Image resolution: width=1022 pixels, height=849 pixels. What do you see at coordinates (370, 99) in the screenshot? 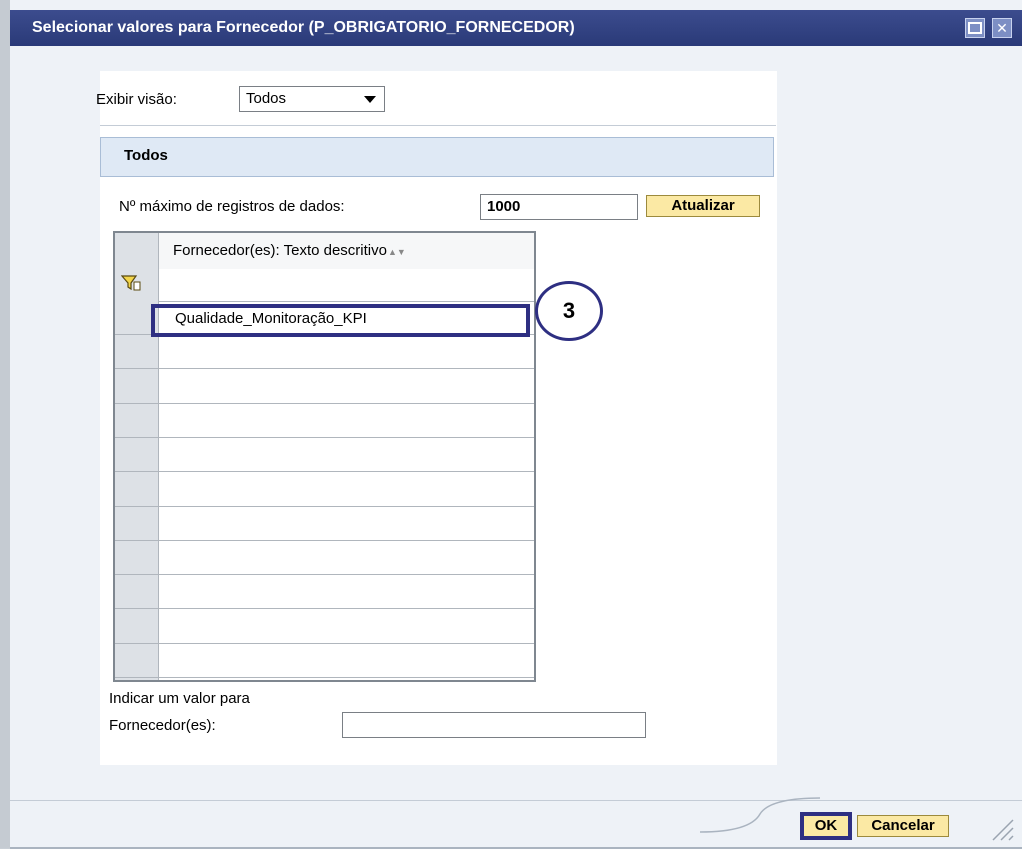
I see `chevron-down-icon` at bounding box center [370, 99].